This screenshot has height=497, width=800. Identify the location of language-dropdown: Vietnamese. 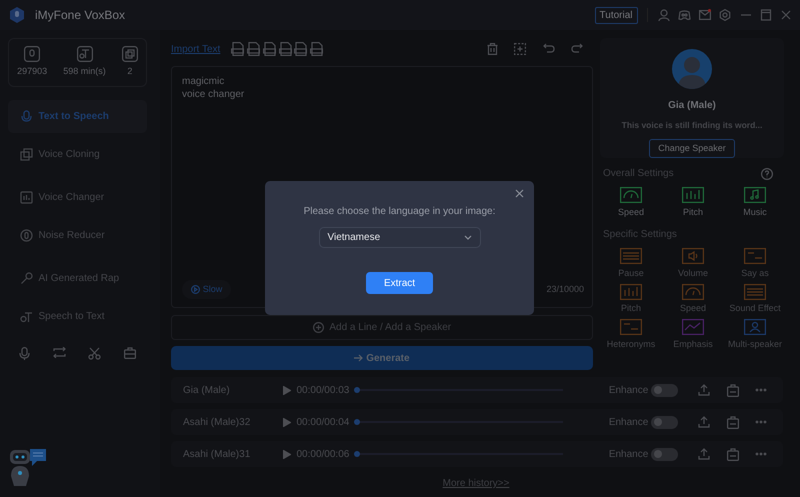
(399, 237).